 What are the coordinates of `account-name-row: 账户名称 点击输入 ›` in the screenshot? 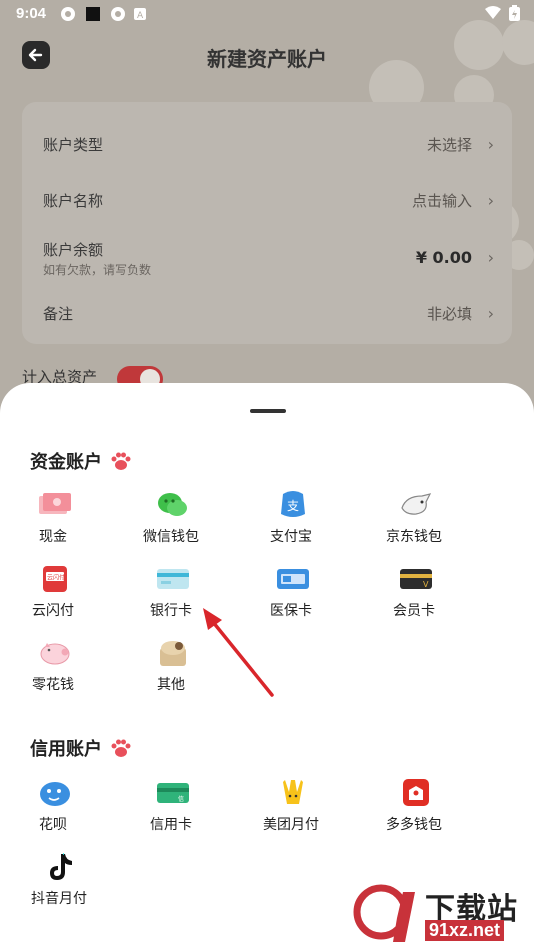 It's located at (267, 200).